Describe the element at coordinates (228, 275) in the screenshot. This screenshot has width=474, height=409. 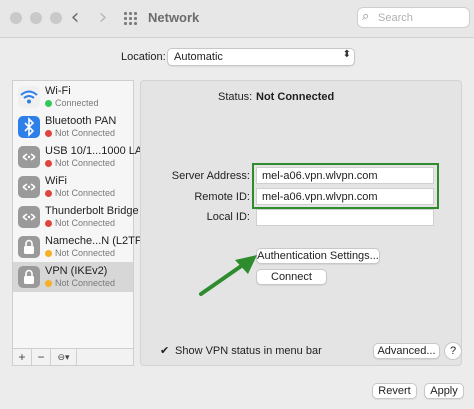
I see `annotation-arrow-icon` at that location.